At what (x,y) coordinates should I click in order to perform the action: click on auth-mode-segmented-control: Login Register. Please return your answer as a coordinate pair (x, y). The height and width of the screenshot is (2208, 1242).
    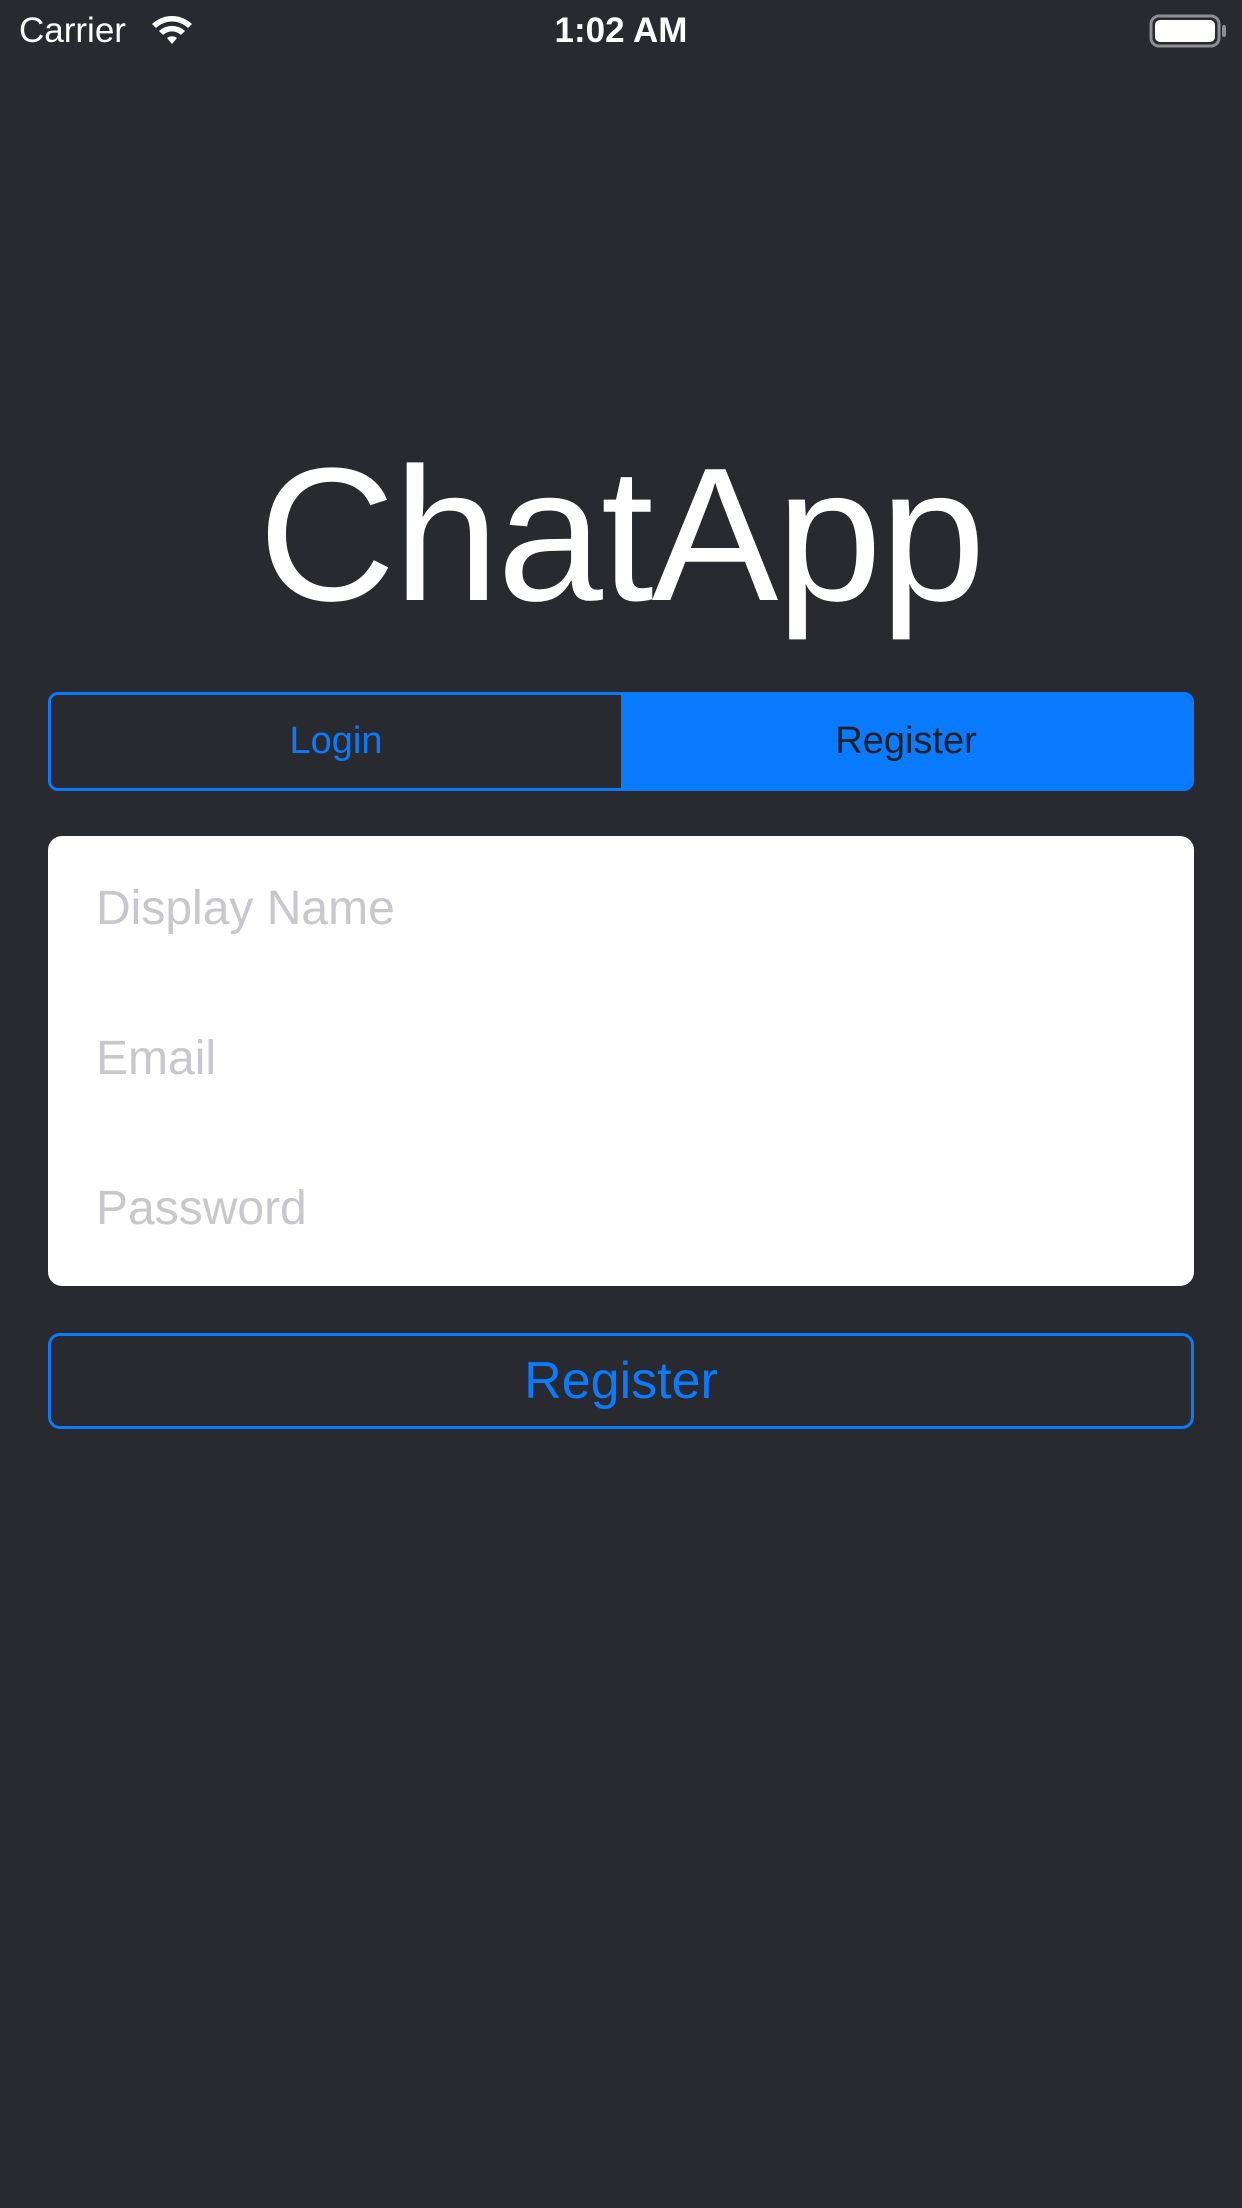
    Looking at the image, I should click on (621, 741).